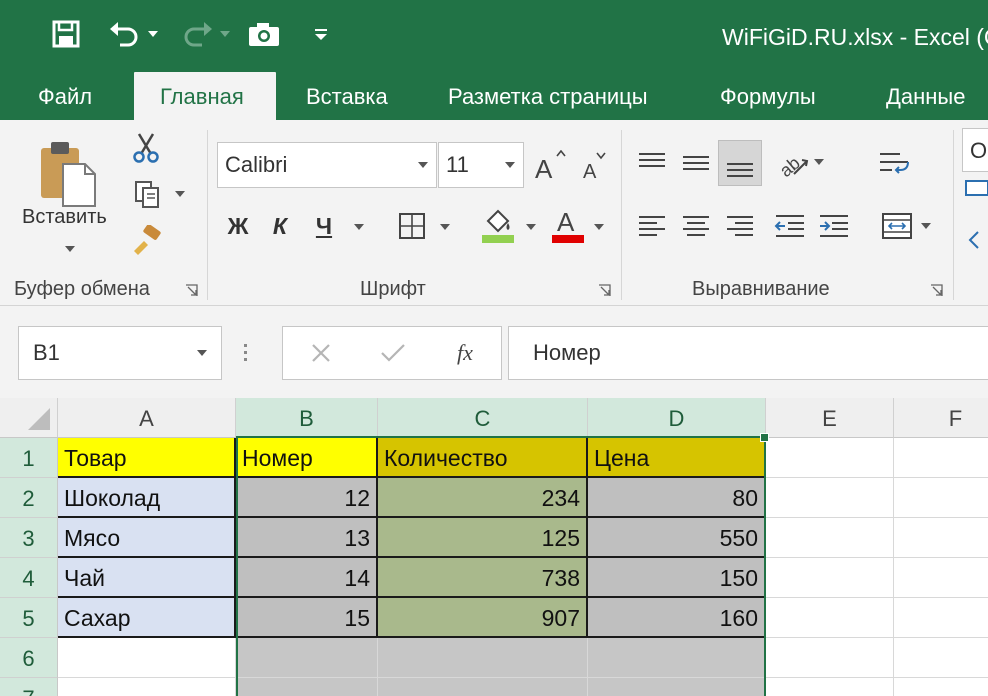  Describe the element at coordinates (941, 578) in the screenshot. I see `cell-f4` at that location.